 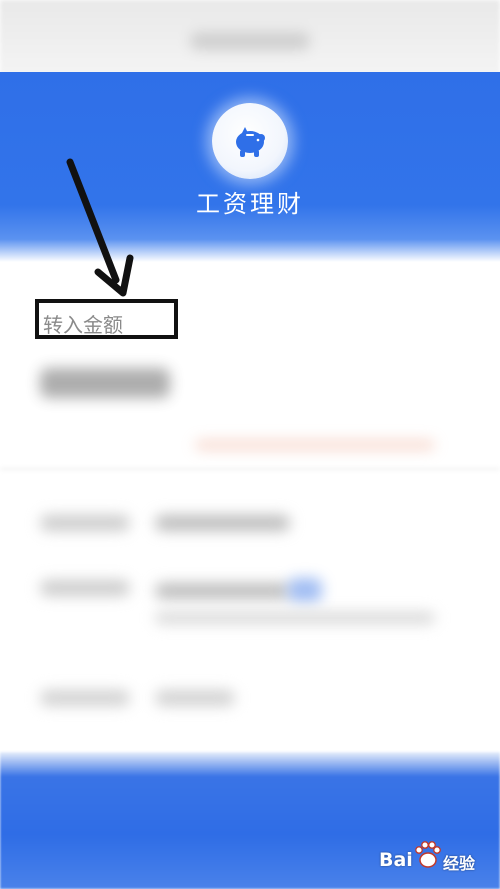 I want to click on row-subtext-blurred, so click(x=295, y=618).